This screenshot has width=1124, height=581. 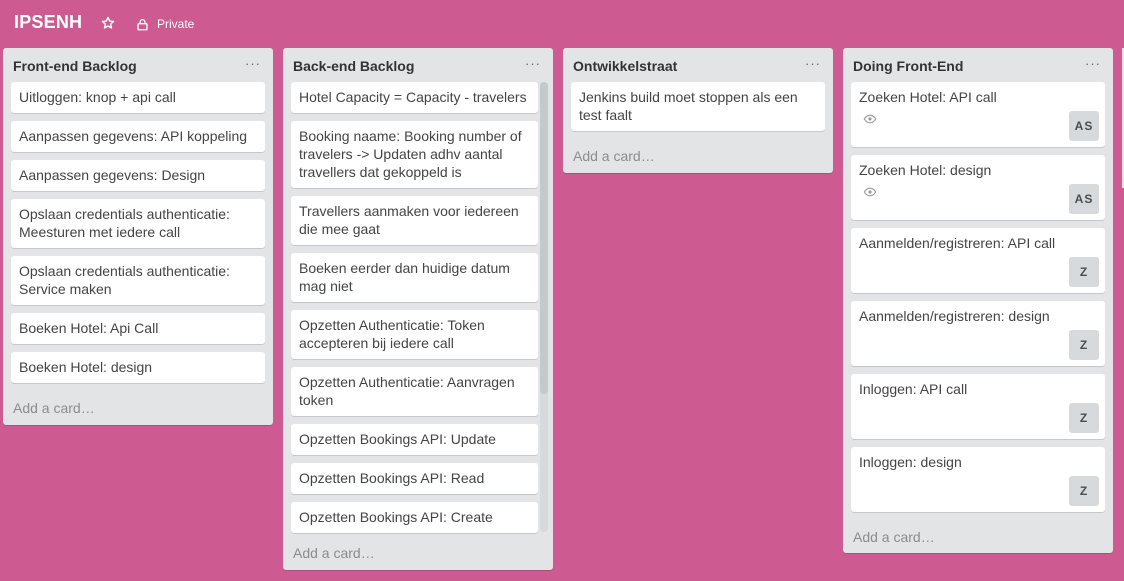 What do you see at coordinates (625, 66) in the screenshot?
I see `list-title: Ontwikkelstraat` at bounding box center [625, 66].